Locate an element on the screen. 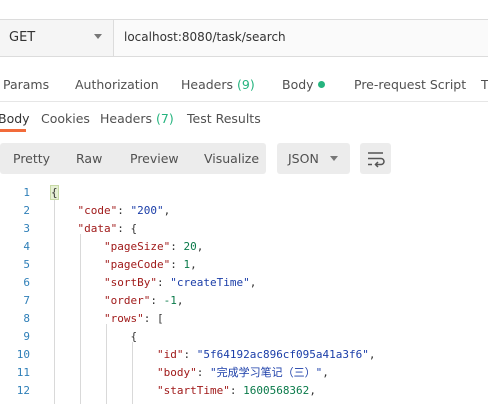  code-line: "startTime": 1600568362, is located at coordinates (236, 390).